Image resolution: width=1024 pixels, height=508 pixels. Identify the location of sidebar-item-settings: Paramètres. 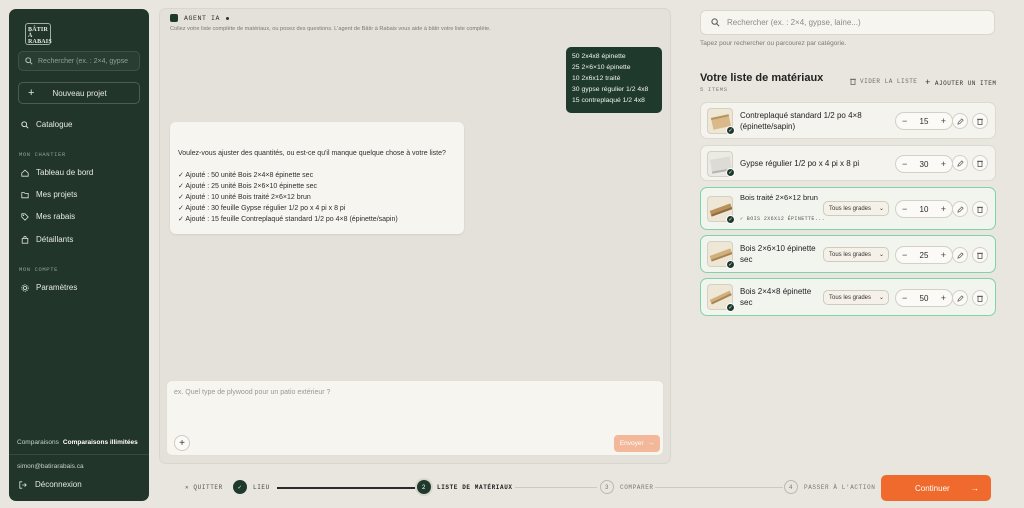
(49, 287).